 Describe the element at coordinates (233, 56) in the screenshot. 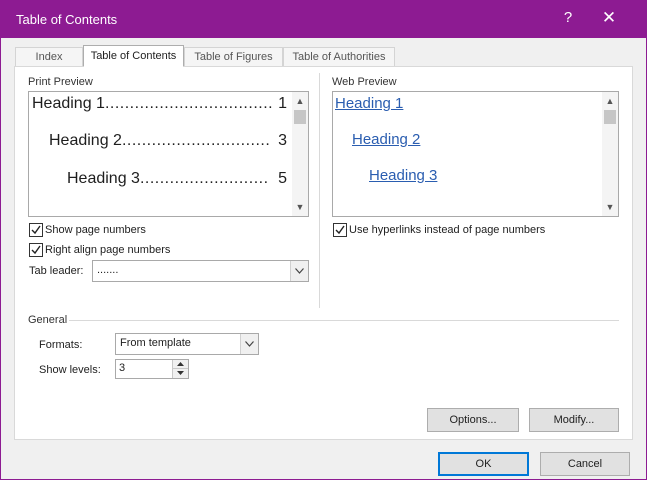

I see `tab-table-of-figures: Table of Figures` at that location.